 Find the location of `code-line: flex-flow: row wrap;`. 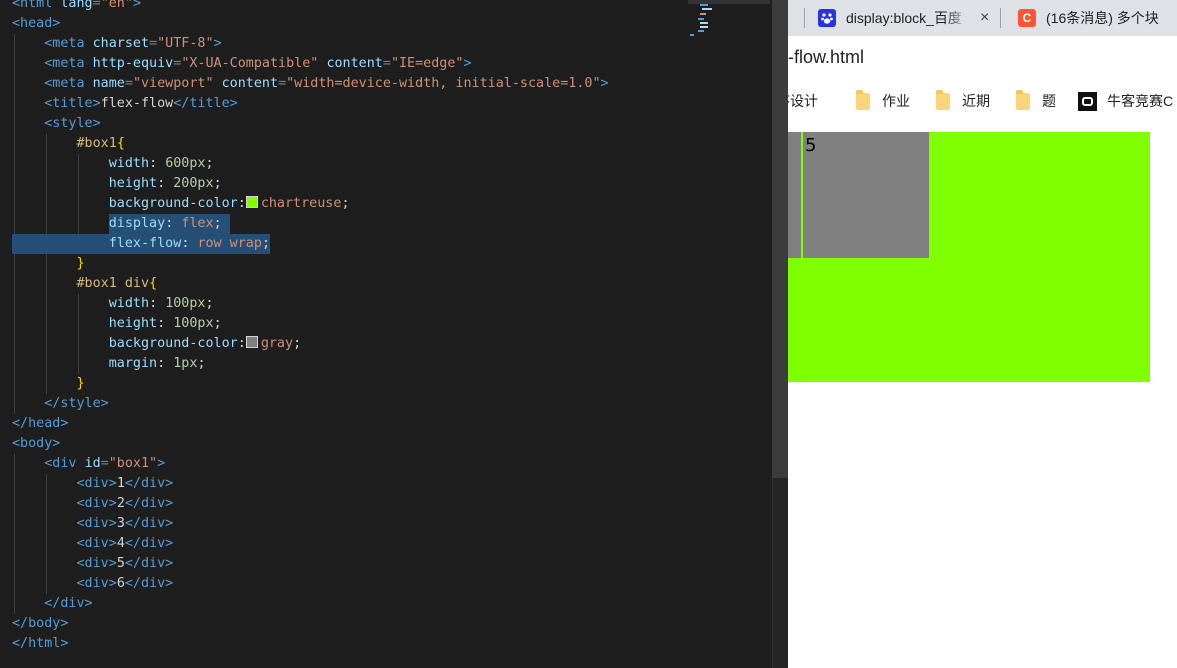

code-line: flex-flow: row wrap; is located at coordinates (386, 244).